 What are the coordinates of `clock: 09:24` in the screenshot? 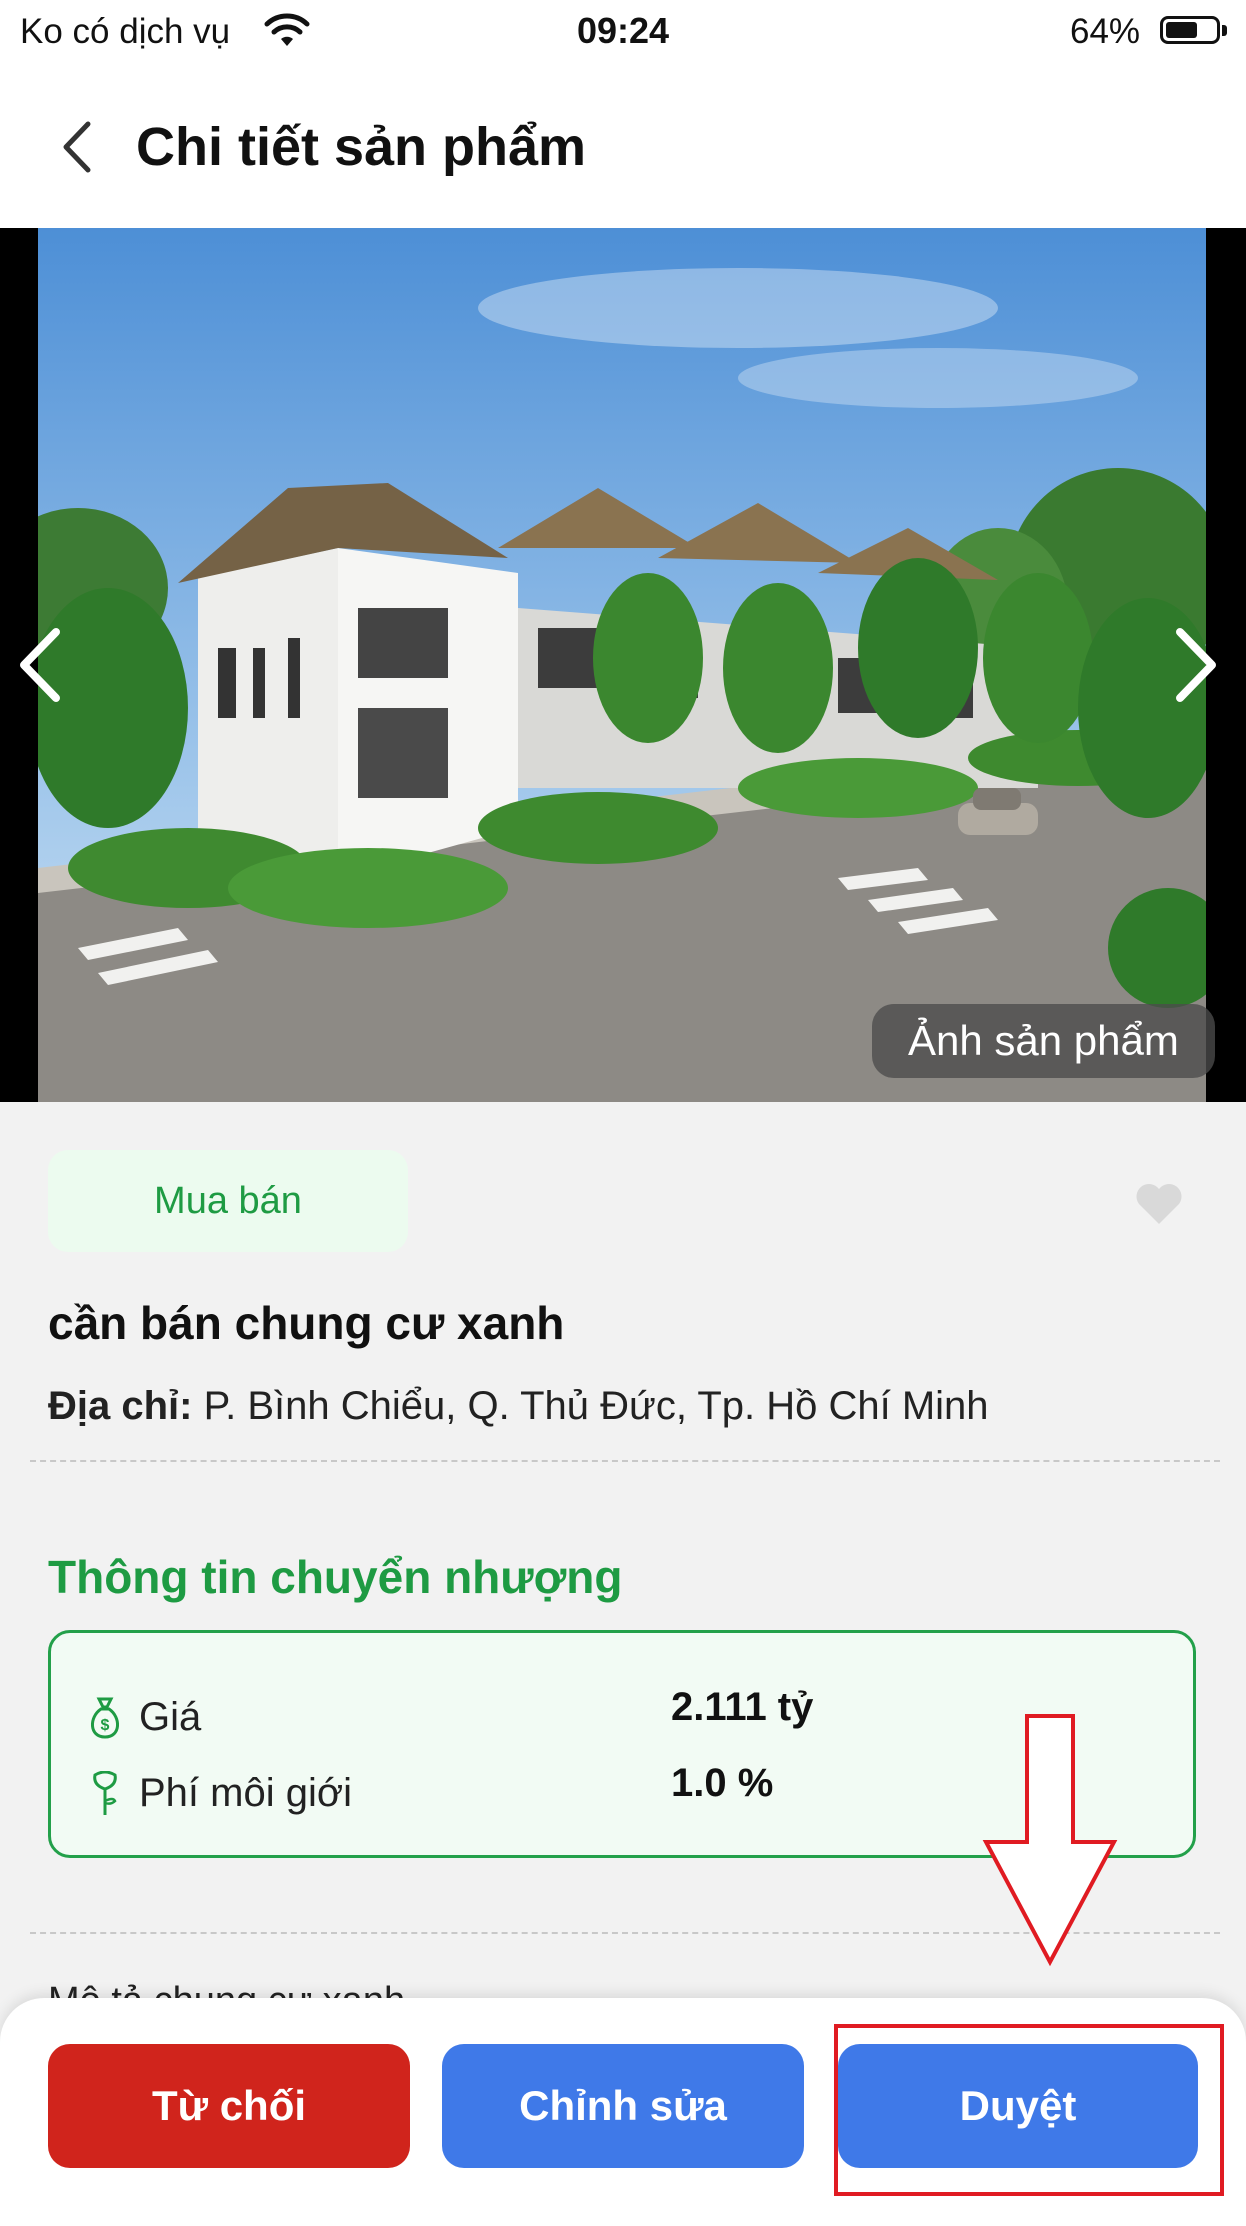 It's located at (623, 30).